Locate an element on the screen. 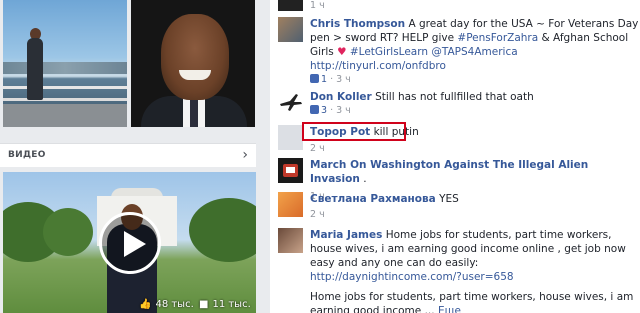 The image size is (640, 313). comment-text: Still has not fullfilled that oath is located at coordinates (454, 97).